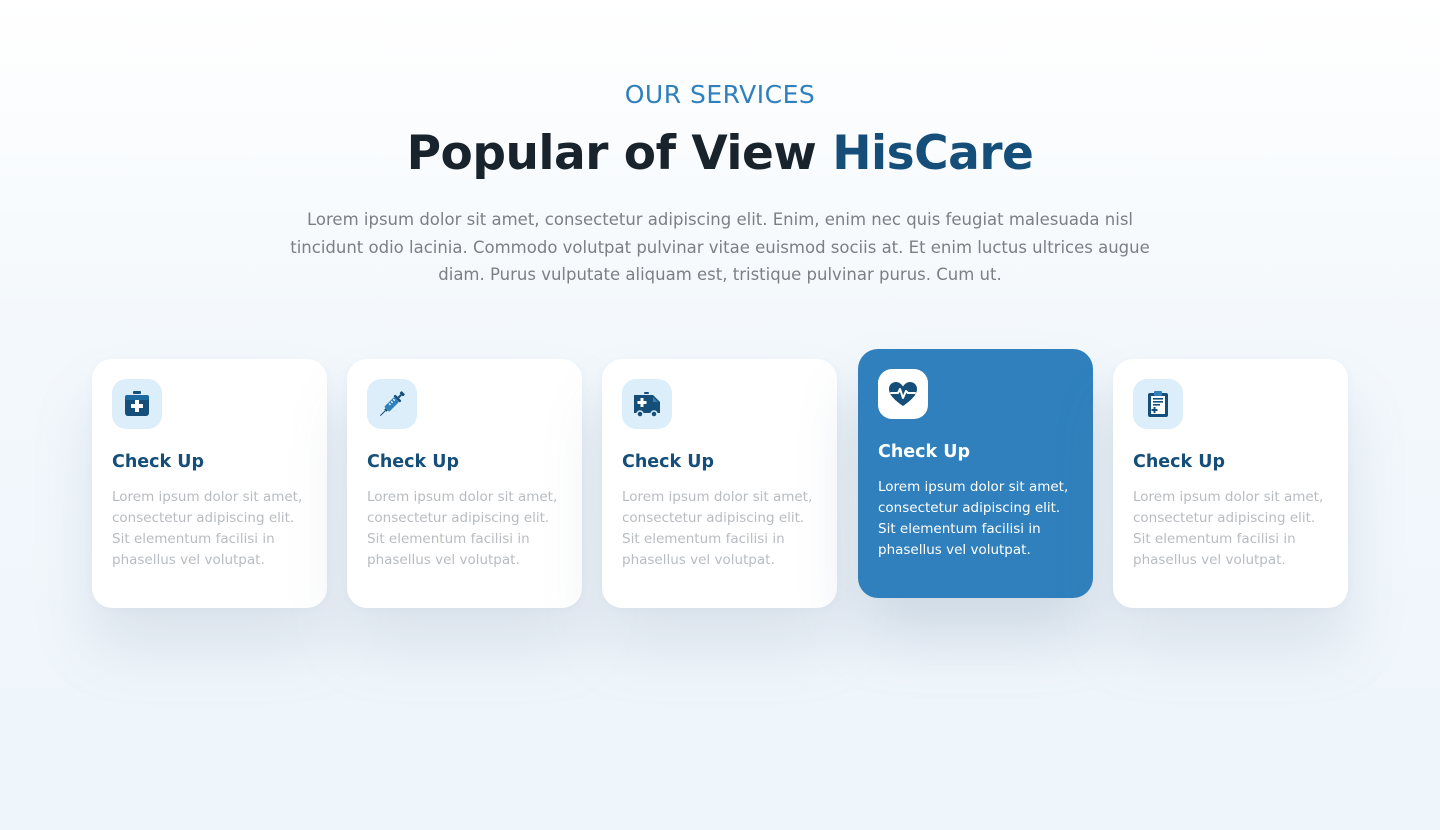 Image resolution: width=1440 pixels, height=830 pixels. What do you see at coordinates (137, 404) in the screenshot?
I see `first-aid-kit-icon` at bounding box center [137, 404].